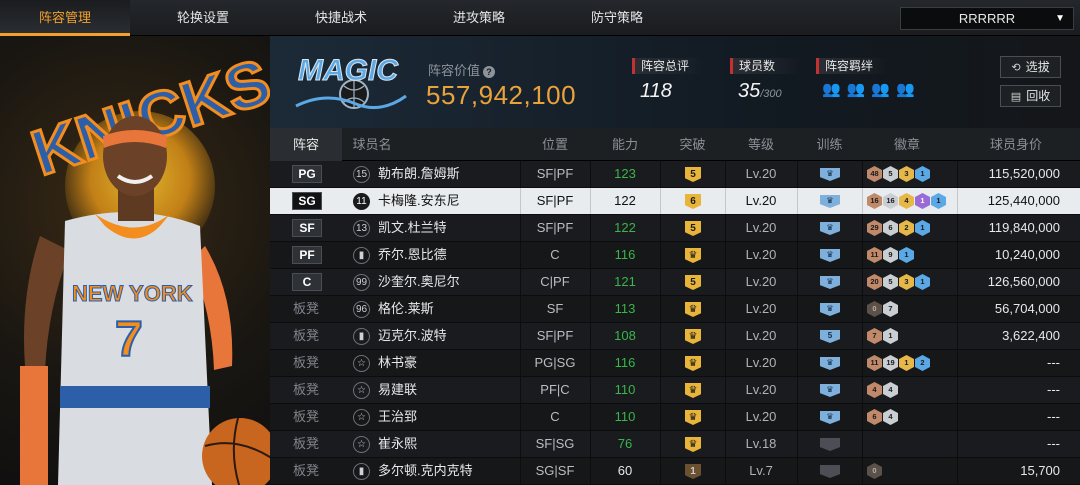 The width and height of the screenshot is (1080, 485). Describe the element at coordinates (830, 336) in the screenshot. I see `training-level-badge: 5` at that location.